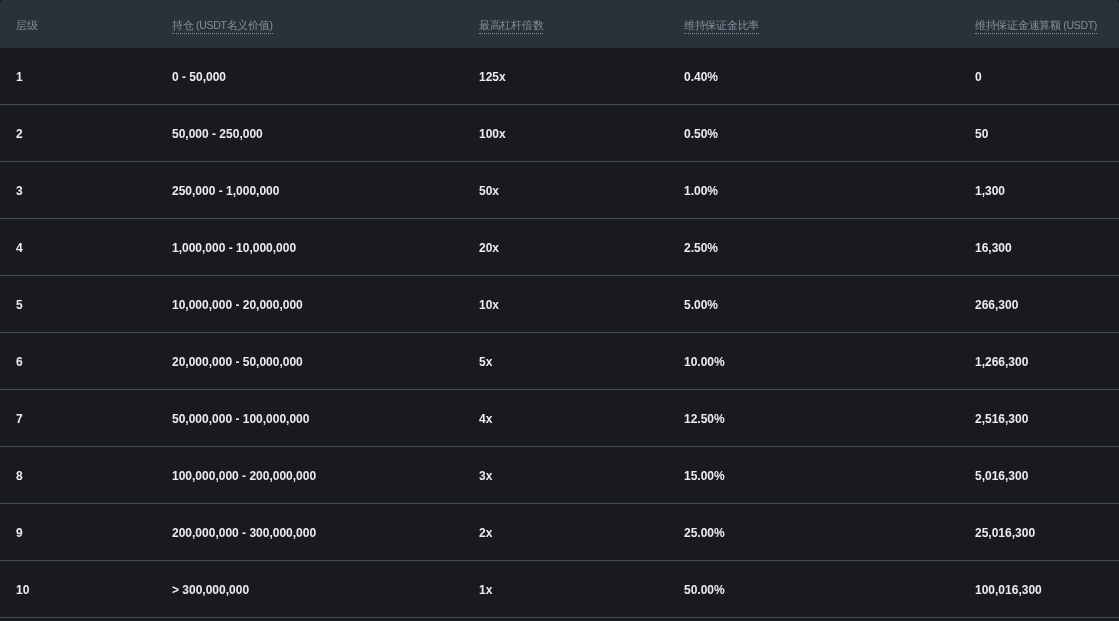  What do you see at coordinates (701, 305) in the screenshot?
I see `table-cell: 5.00%` at bounding box center [701, 305].